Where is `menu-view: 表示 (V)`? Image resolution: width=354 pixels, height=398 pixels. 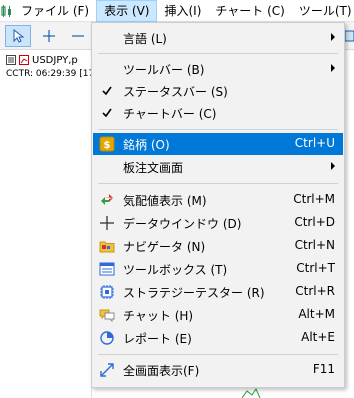
menu-view: 表示 (V) is located at coordinates (127, 11).